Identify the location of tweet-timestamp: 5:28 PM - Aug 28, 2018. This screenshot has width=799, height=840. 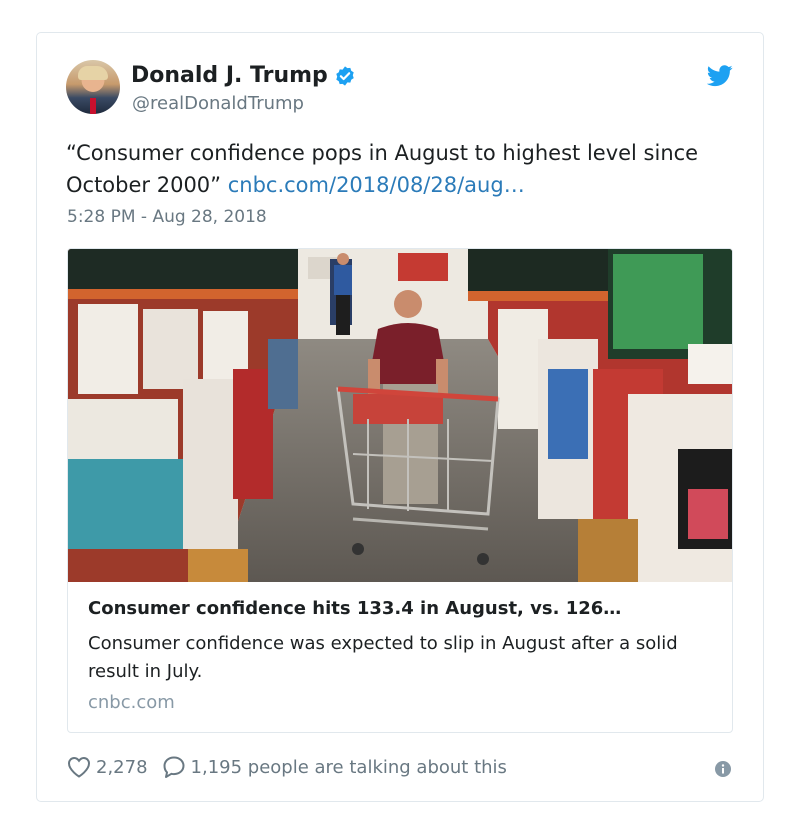
(167, 217).